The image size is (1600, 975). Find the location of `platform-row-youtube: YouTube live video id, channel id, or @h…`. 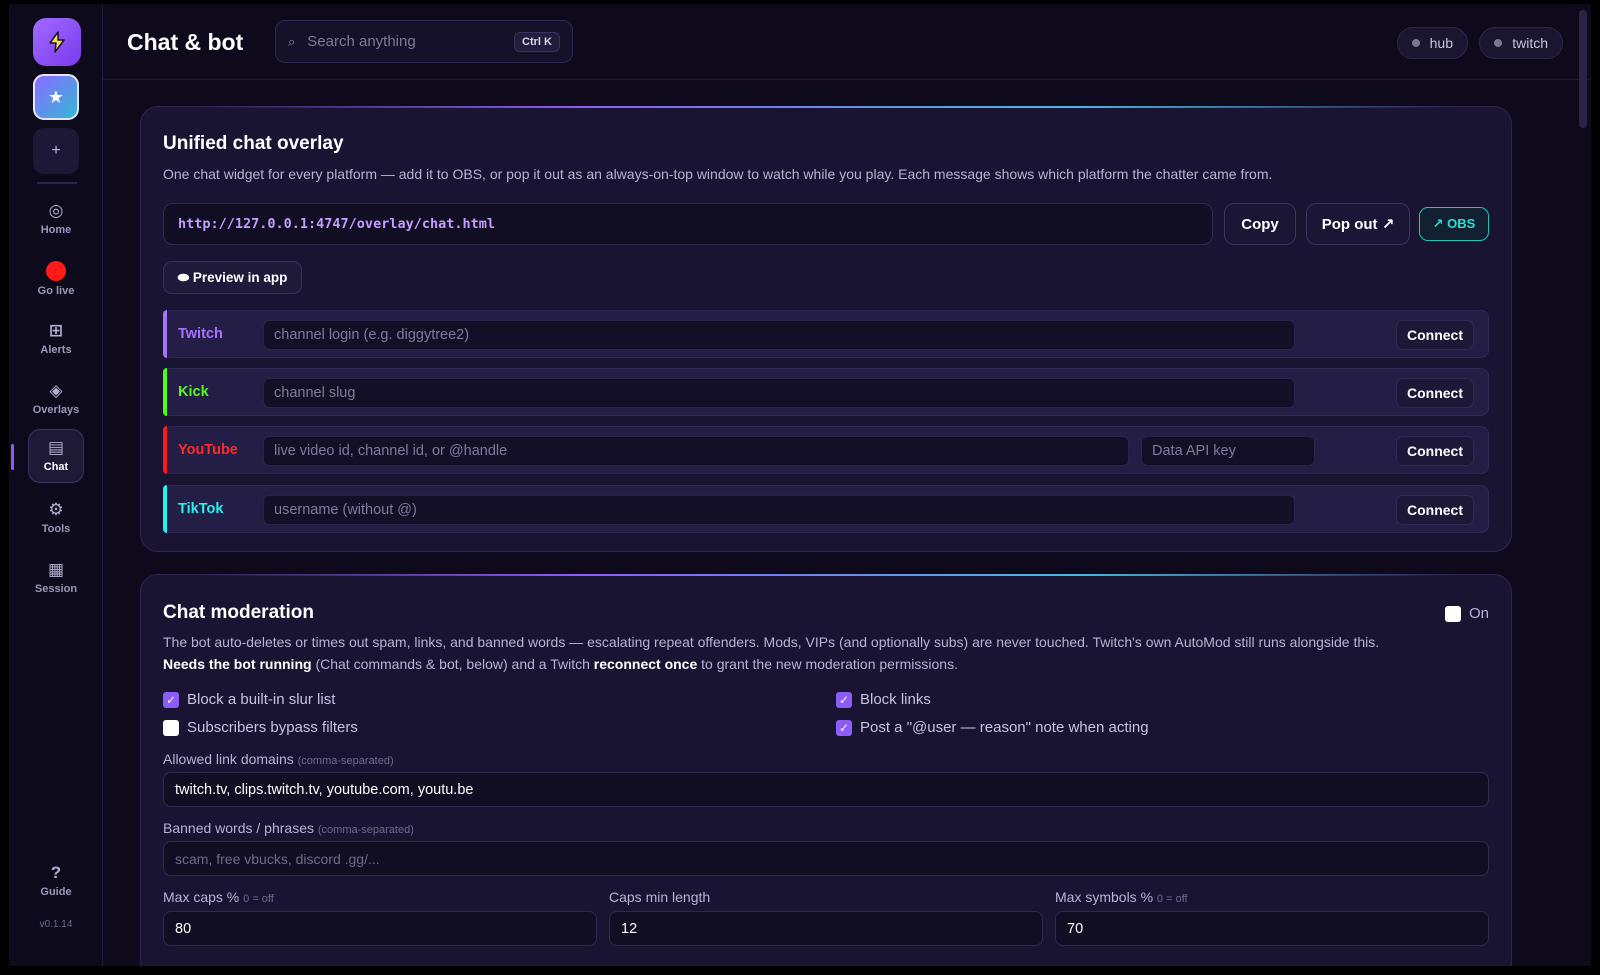

platform-row-youtube: YouTube live video id, channel id, or @h… is located at coordinates (826, 450).